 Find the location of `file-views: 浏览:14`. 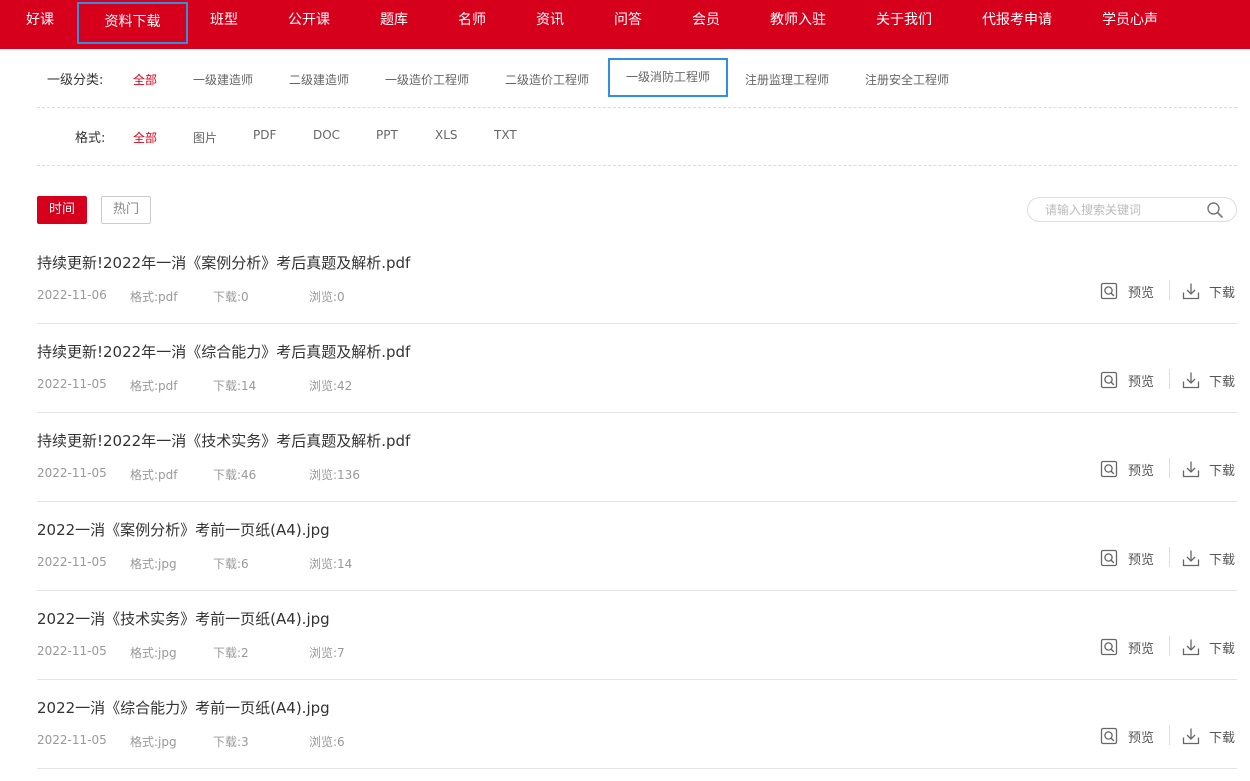

file-views: 浏览:14 is located at coordinates (331, 564).